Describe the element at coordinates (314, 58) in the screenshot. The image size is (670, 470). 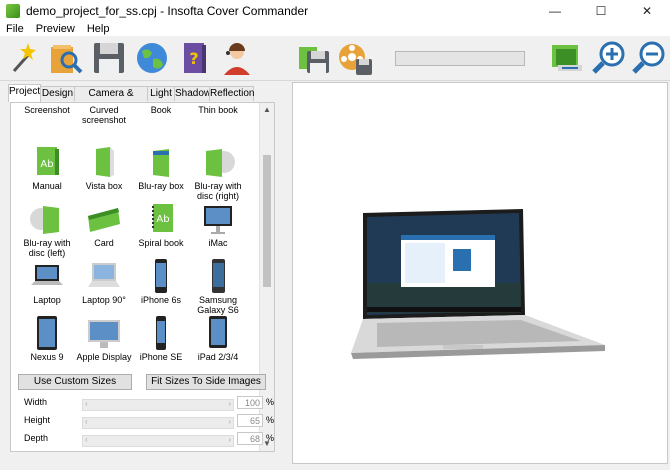
I see `save-image-icon` at that location.